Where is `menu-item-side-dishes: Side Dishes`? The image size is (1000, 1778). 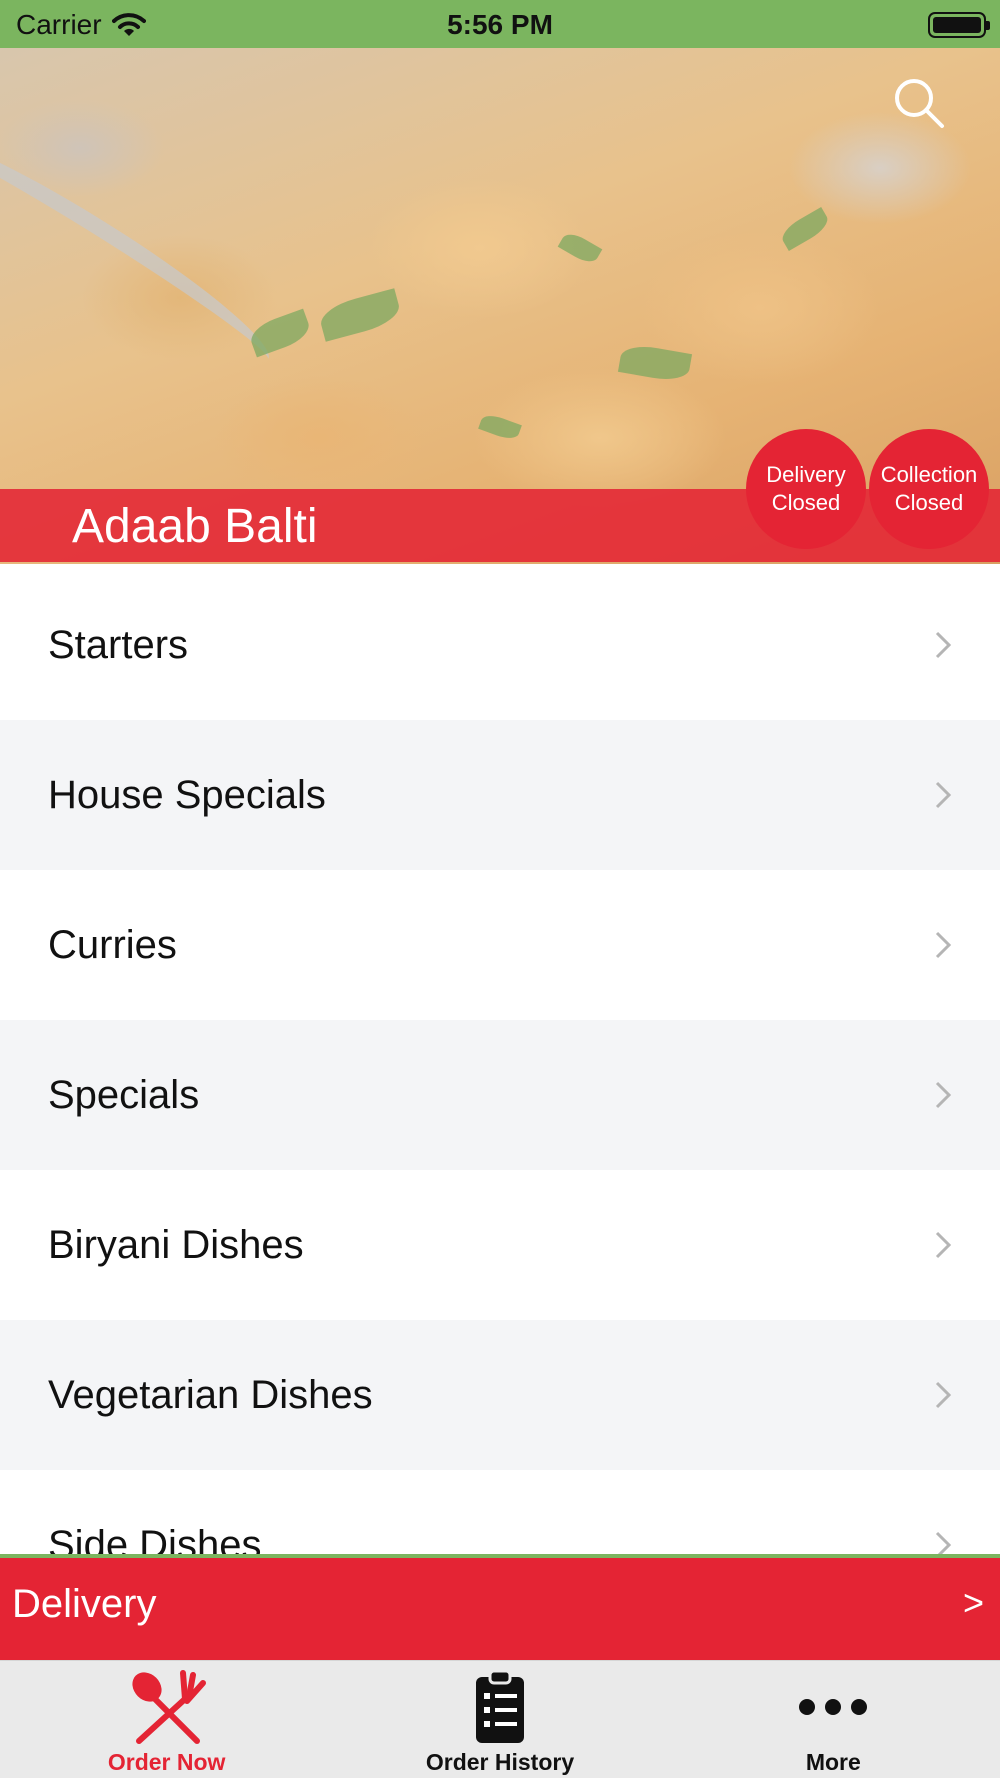
menu-item-side-dishes: Side Dishes is located at coordinates (500, 1512).